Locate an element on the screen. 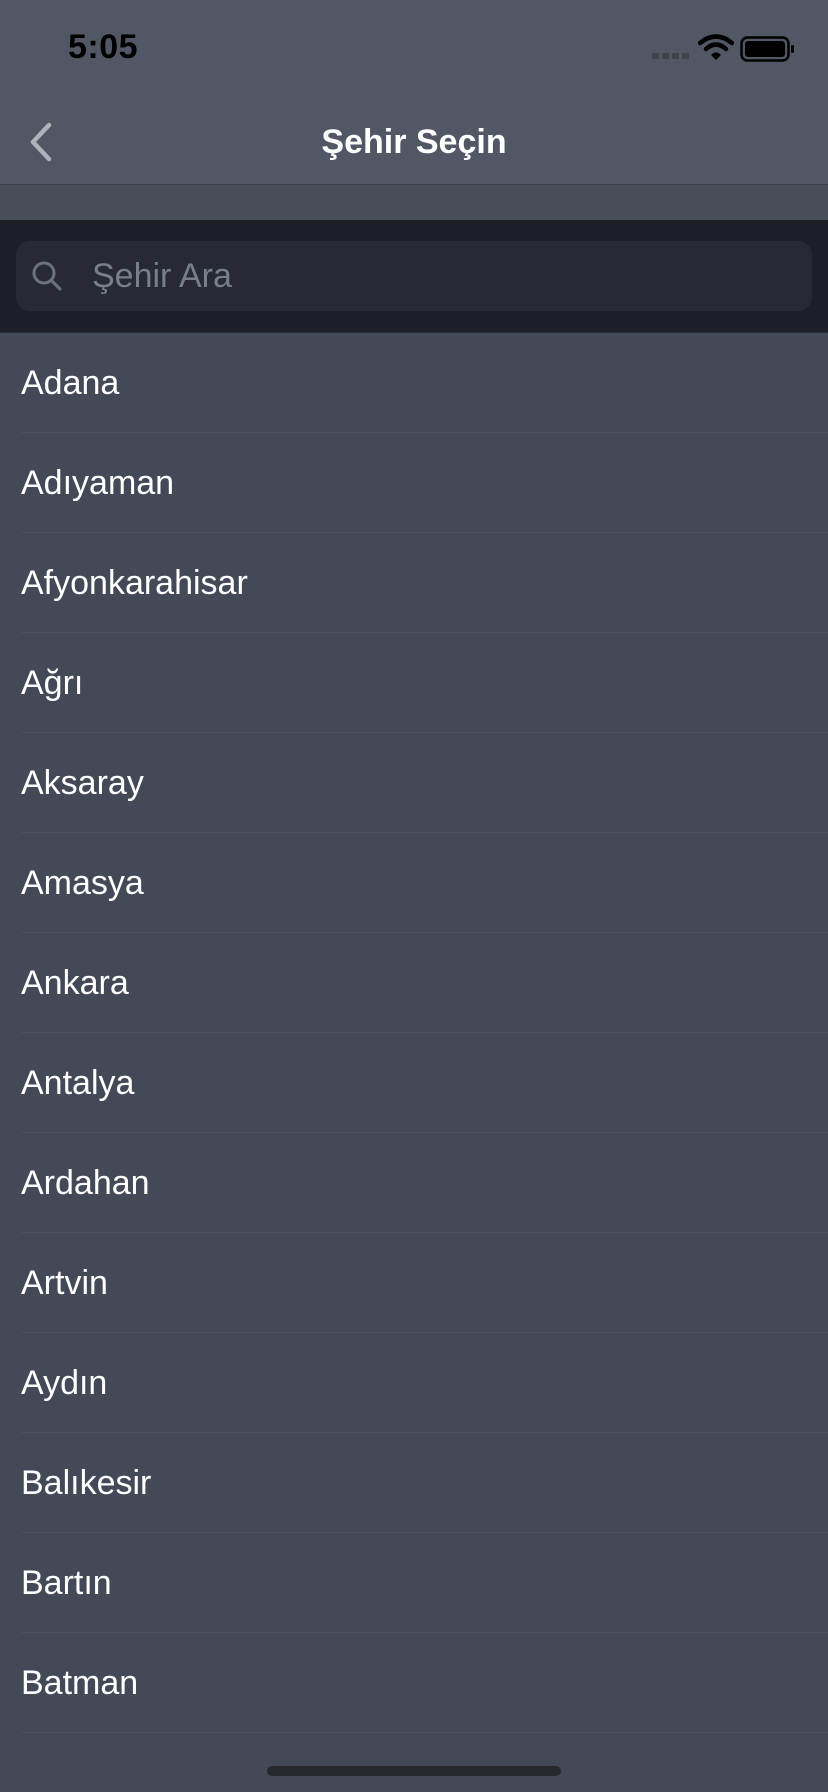  city-label: Amasya is located at coordinates (82, 883).